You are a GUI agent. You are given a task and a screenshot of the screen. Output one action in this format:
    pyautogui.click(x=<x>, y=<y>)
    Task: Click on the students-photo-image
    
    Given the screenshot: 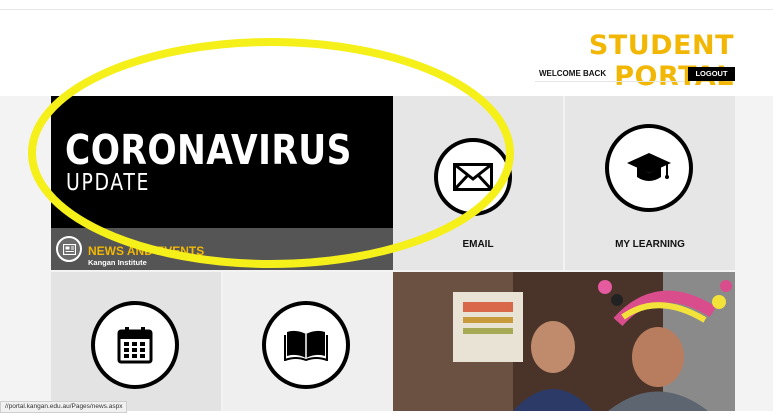 What is the action you would take?
    pyautogui.click(x=564, y=341)
    